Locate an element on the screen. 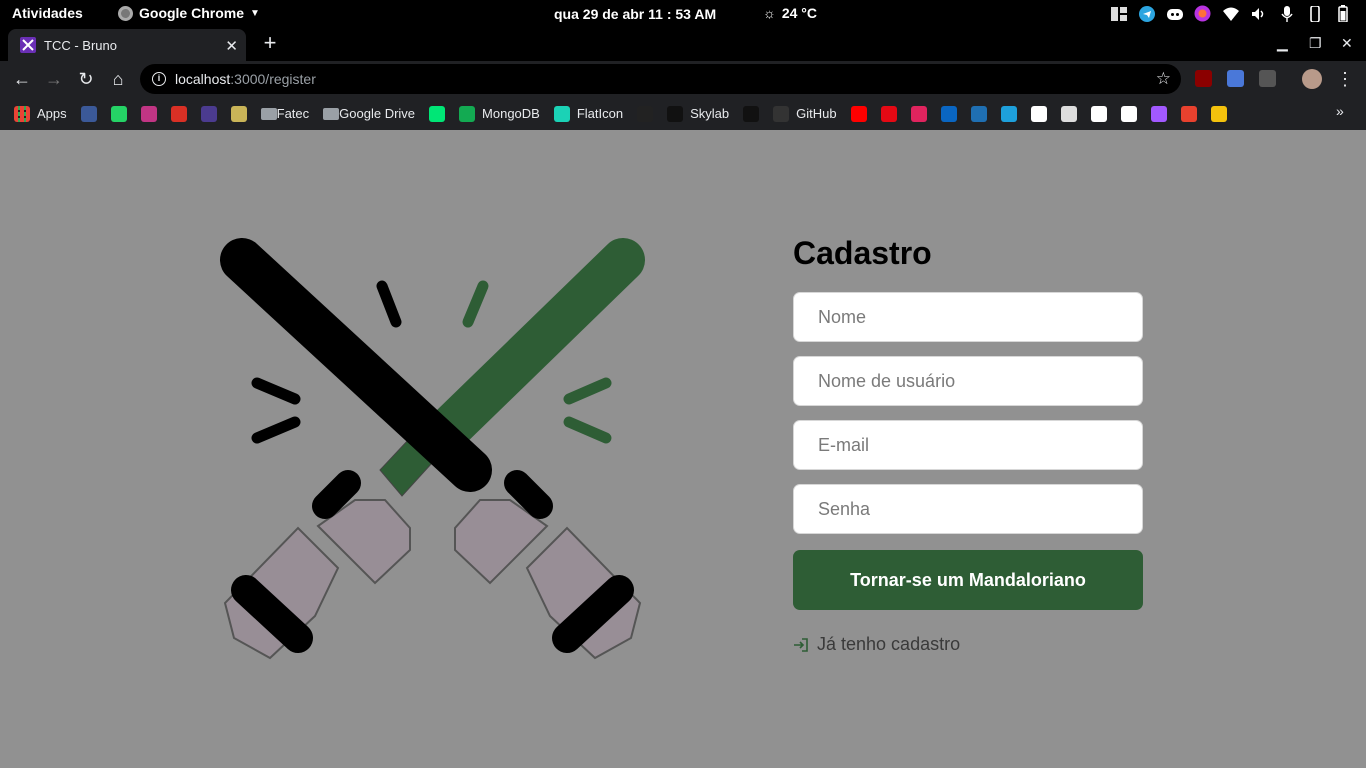  weather-temp: 24 °C is located at coordinates (799, 13).